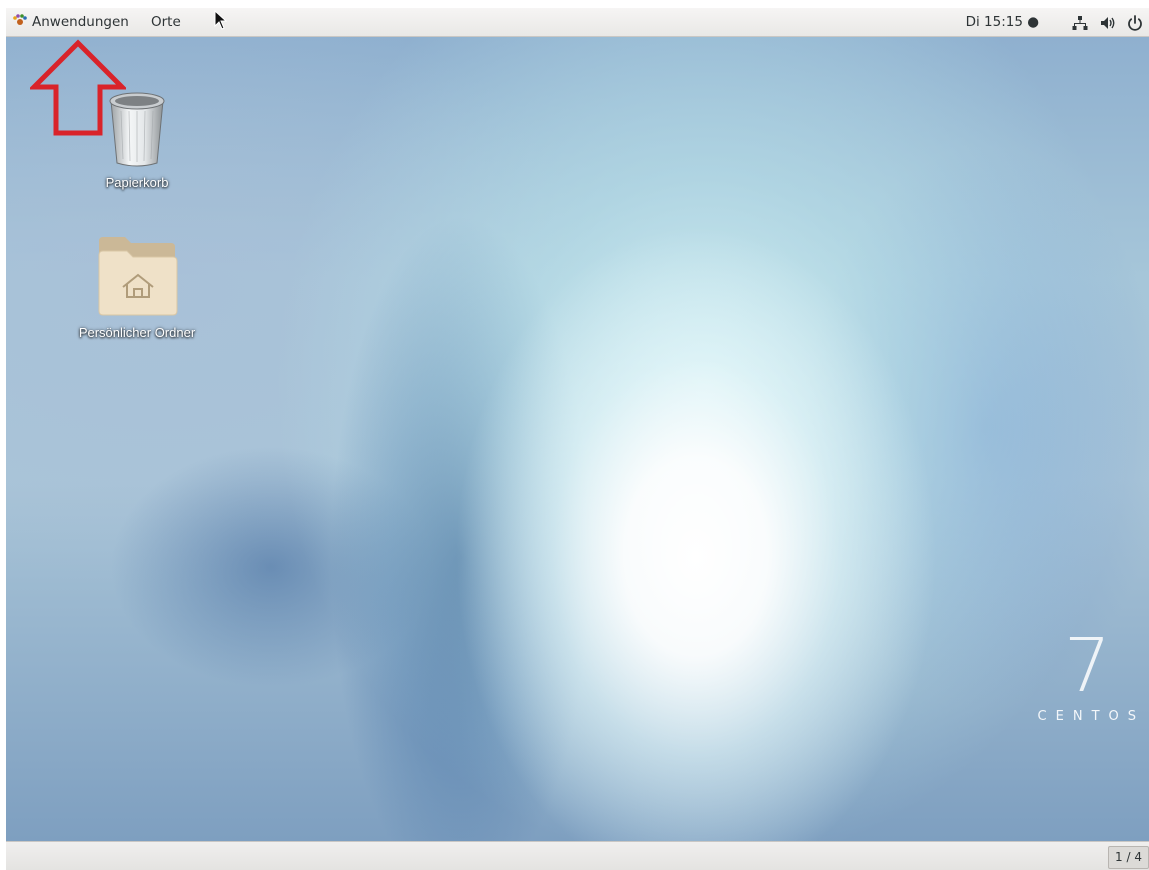 The width and height of the screenshot is (1149, 870). I want to click on volume-icon, so click(1108, 23).